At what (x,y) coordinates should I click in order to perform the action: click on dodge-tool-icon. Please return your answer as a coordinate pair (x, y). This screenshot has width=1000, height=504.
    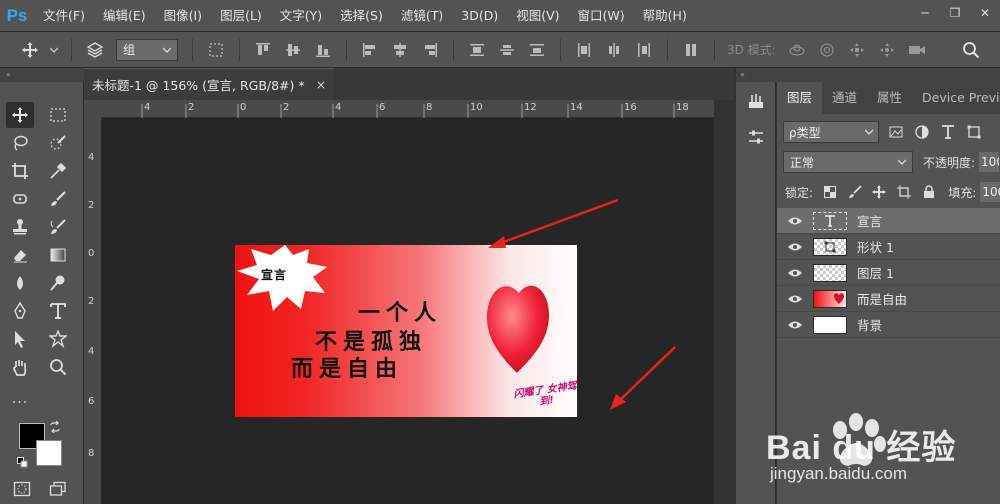
    Looking at the image, I should click on (58, 283).